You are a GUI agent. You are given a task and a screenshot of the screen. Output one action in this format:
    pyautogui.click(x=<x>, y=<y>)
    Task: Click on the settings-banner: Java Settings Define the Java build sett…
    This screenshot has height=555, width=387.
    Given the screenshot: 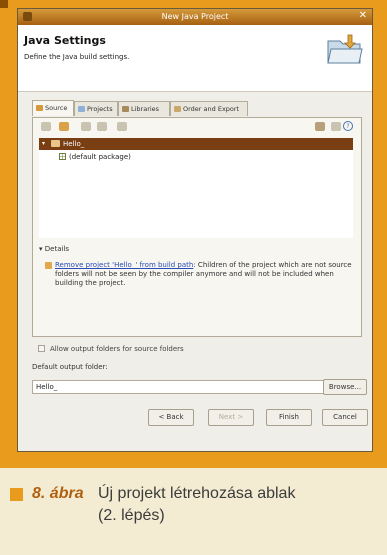 What is the action you would take?
    pyautogui.click(x=195, y=58)
    